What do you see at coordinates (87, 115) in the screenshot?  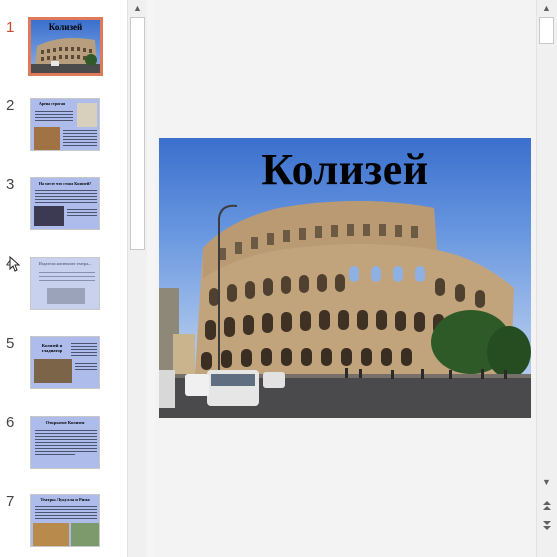 I see `bust-image` at bounding box center [87, 115].